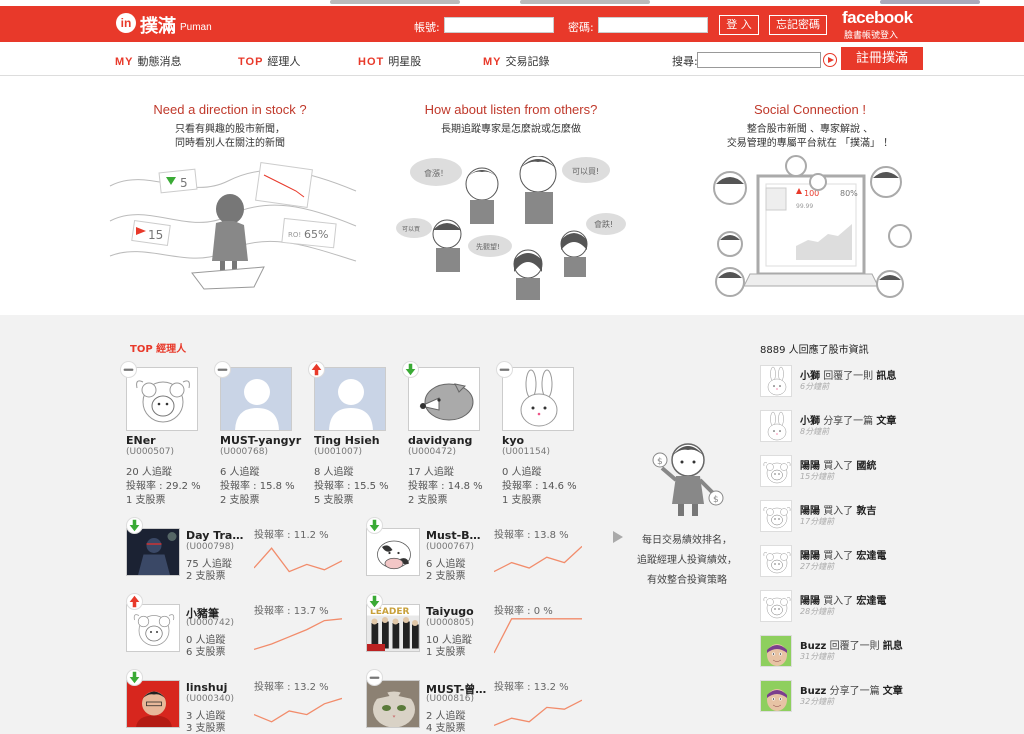 The width and height of the screenshot is (1024, 734). I want to click on feed-item: 小獅 回覆了一則 訊息 6分鐘前, so click(860, 383).